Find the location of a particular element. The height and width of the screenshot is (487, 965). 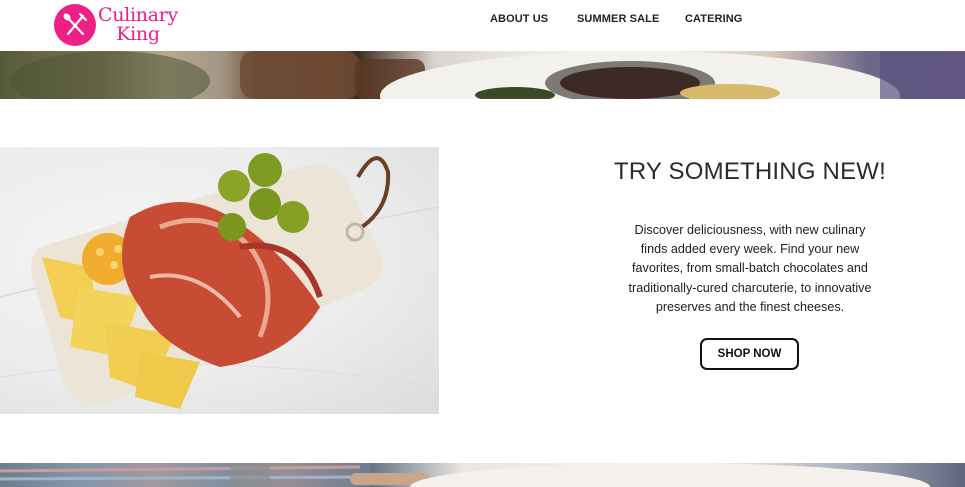

nav-link-about-us: ABOUT US is located at coordinates (519, 19).